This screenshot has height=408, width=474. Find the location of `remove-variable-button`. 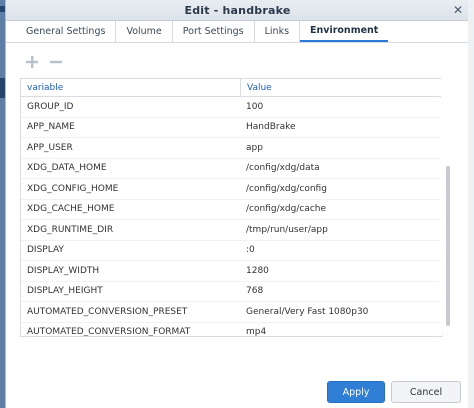

remove-variable-button is located at coordinates (56, 62).